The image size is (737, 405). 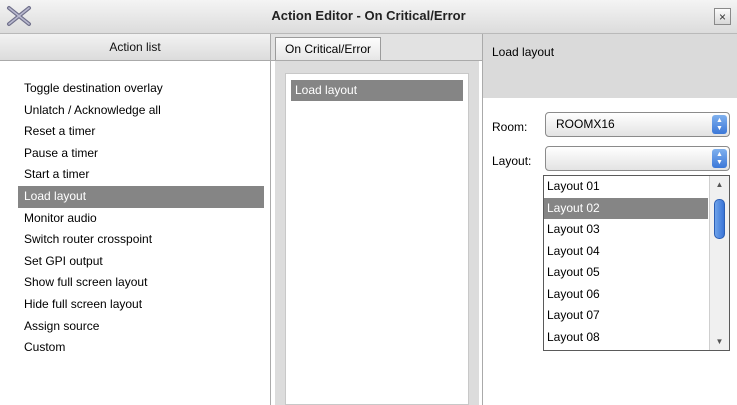 What do you see at coordinates (141, 196) in the screenshot?
I see `action-list-item: Load layout` at bounding box center [141, 196].